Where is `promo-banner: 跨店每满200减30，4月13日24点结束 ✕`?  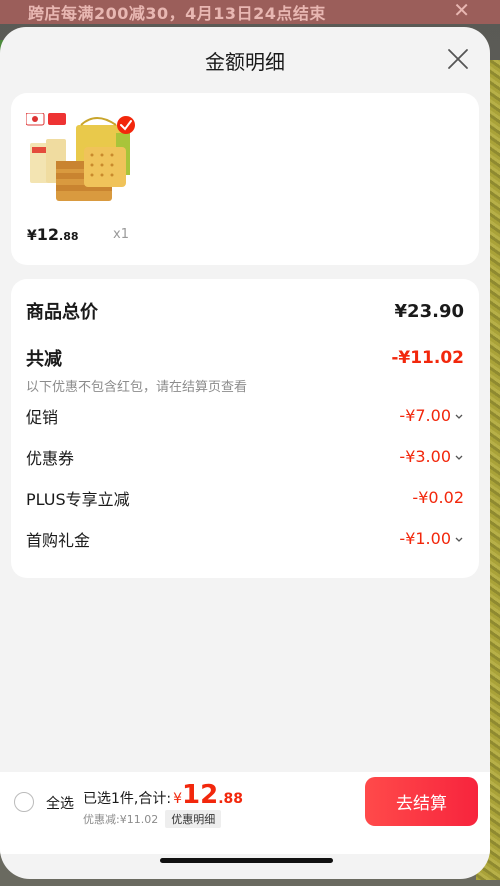 promo-banner: 跨店每满200减30，4月13日24点结束 ✕ is located at coordinates (250, 12).